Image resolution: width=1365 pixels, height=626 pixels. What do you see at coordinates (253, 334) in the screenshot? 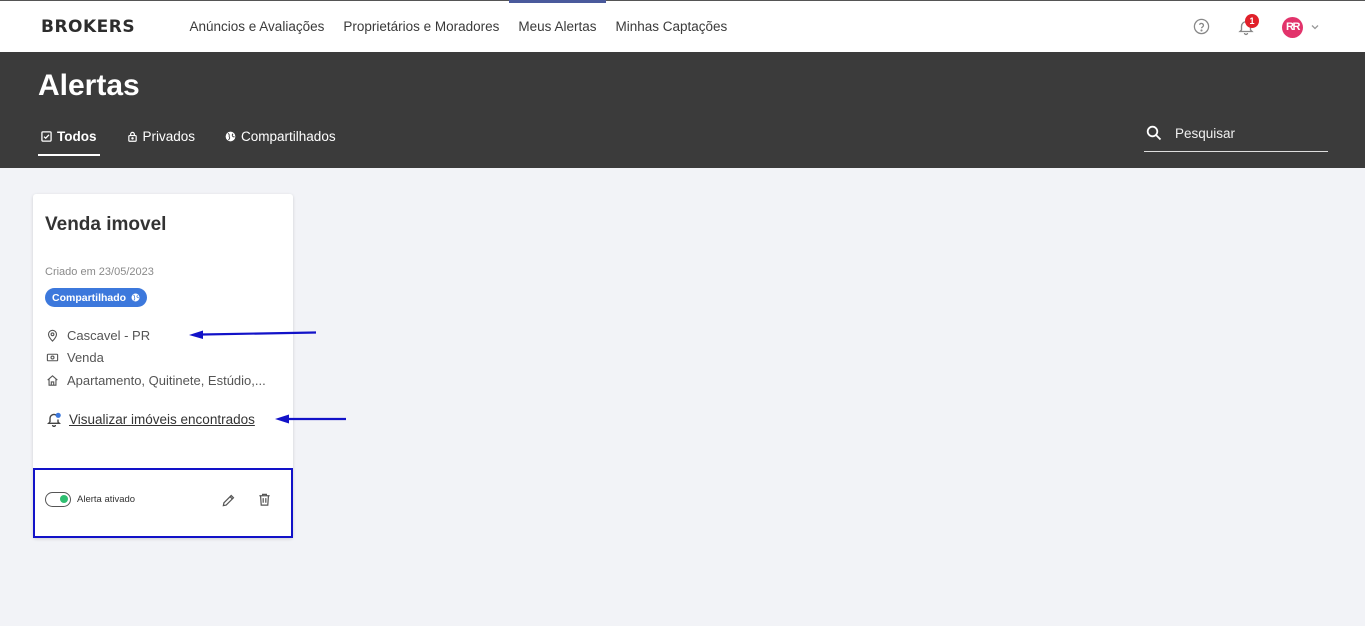
I see `annotation-arrow-location` at bounding box center [253, 334].